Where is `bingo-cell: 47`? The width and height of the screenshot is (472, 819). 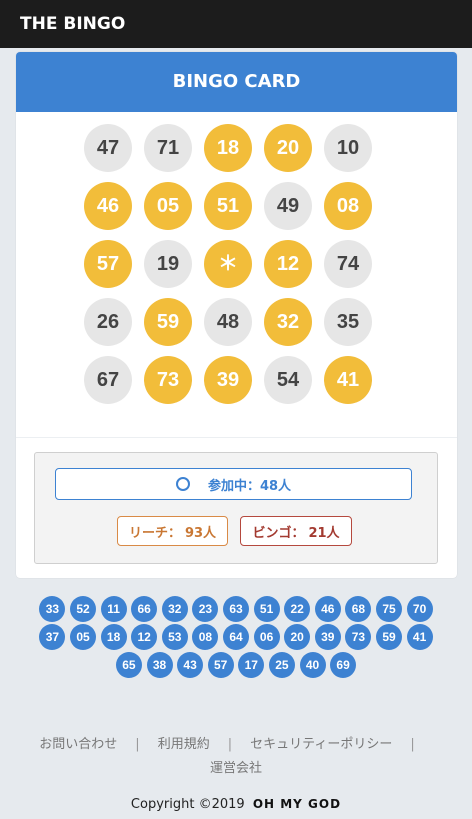
bingo-cell: 47 is located at coordinates (108, 148).